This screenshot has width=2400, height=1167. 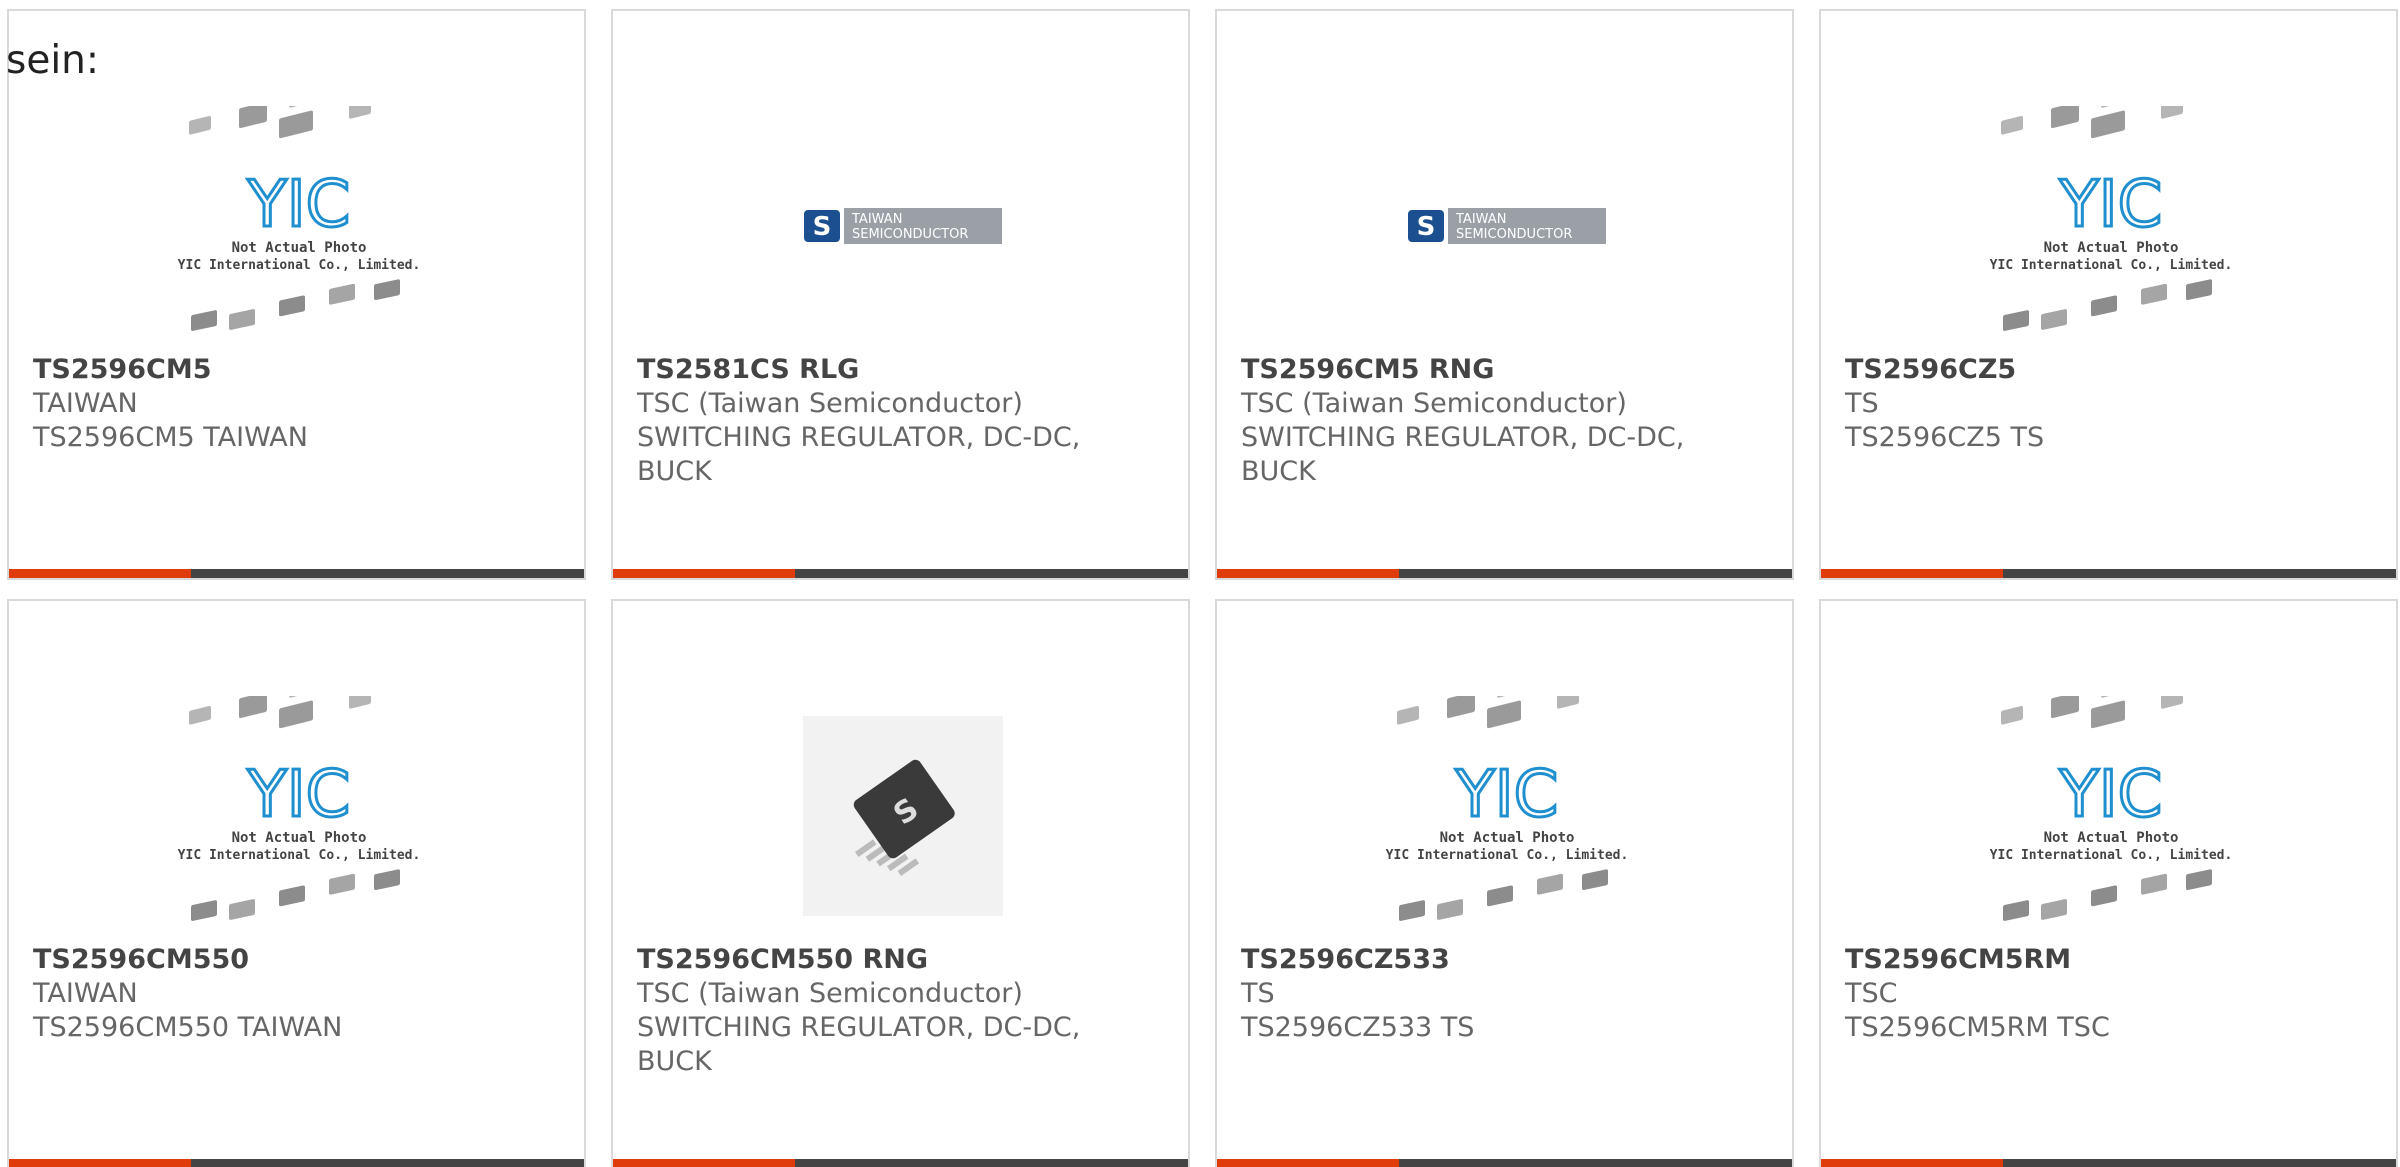 I want to click on part-number-link: TS2596CM550, so click(x=258, y=960).